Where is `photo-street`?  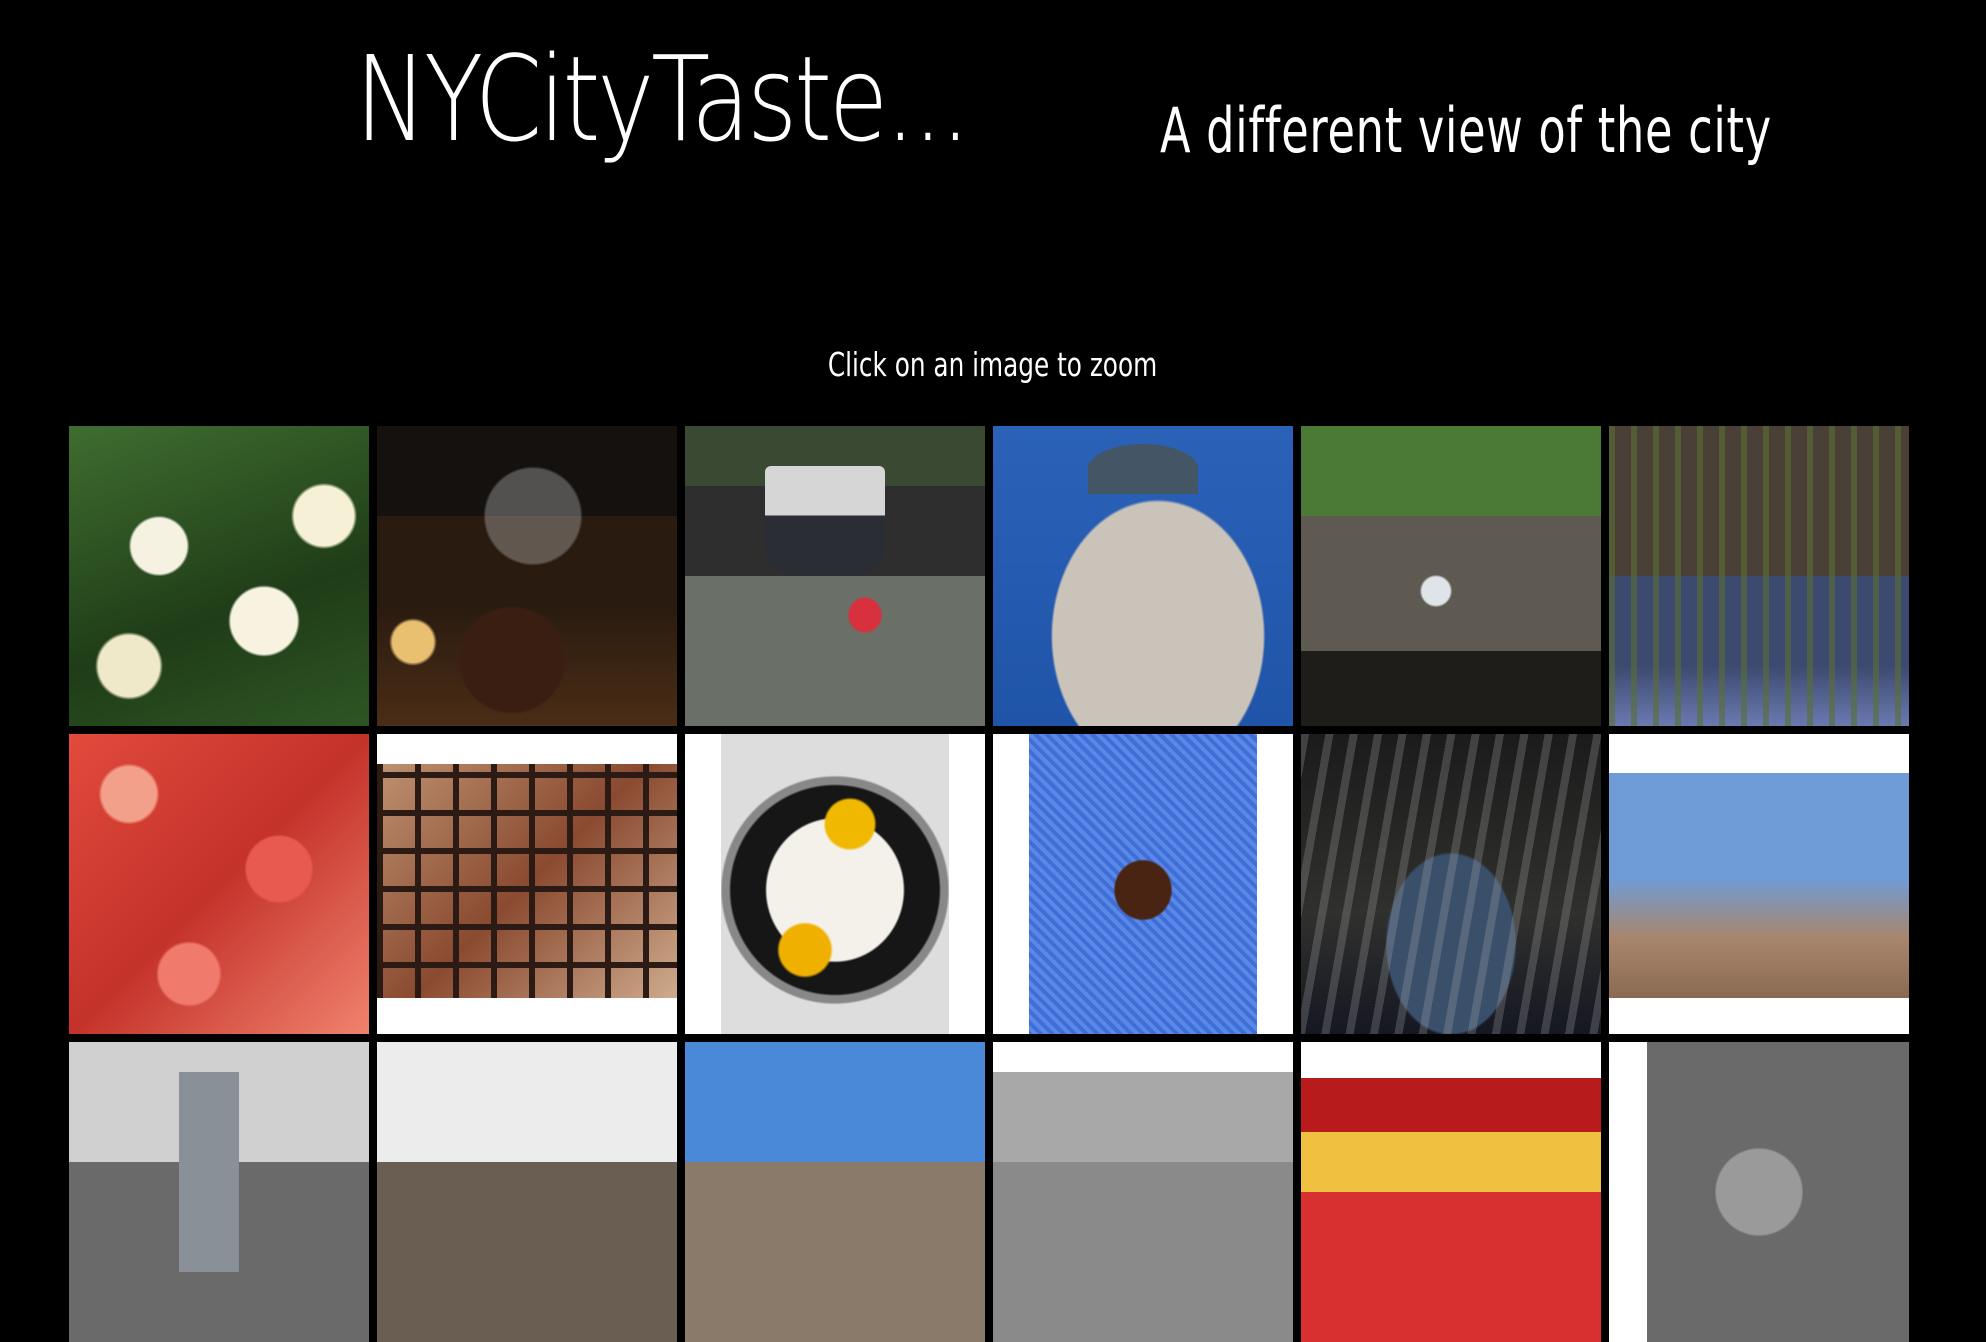
photo-street is located at coordinates (527, 1192).